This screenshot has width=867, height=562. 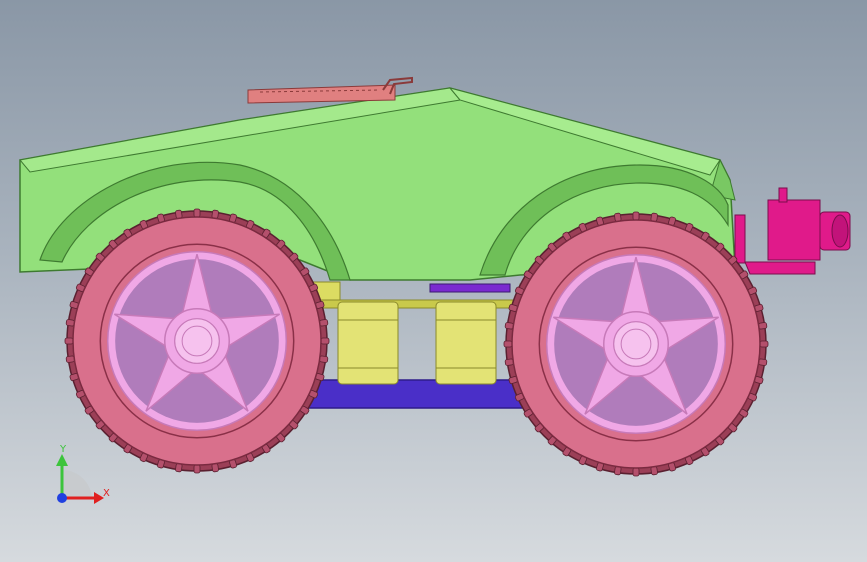 I want to click on wheel-left, so click(x=197, y=341).